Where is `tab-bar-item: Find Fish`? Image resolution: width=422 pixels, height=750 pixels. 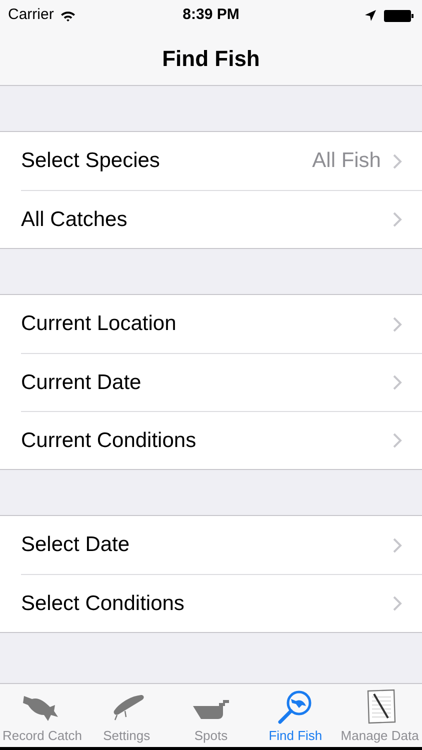 tab-bar-item: Find Fish is located at coordinates (295, 715).